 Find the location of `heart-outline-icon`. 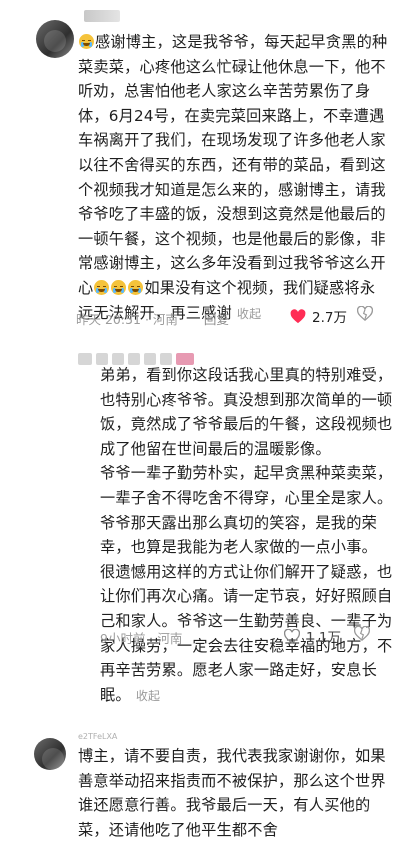

heart-outline-icon is located at coordinates (292, 636).